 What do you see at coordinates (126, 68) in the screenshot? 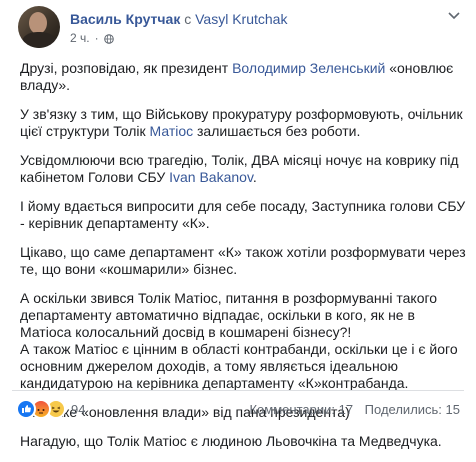
I see `post-text: Друзі, розповідаю, як президент` at bounding box center [126, 68].